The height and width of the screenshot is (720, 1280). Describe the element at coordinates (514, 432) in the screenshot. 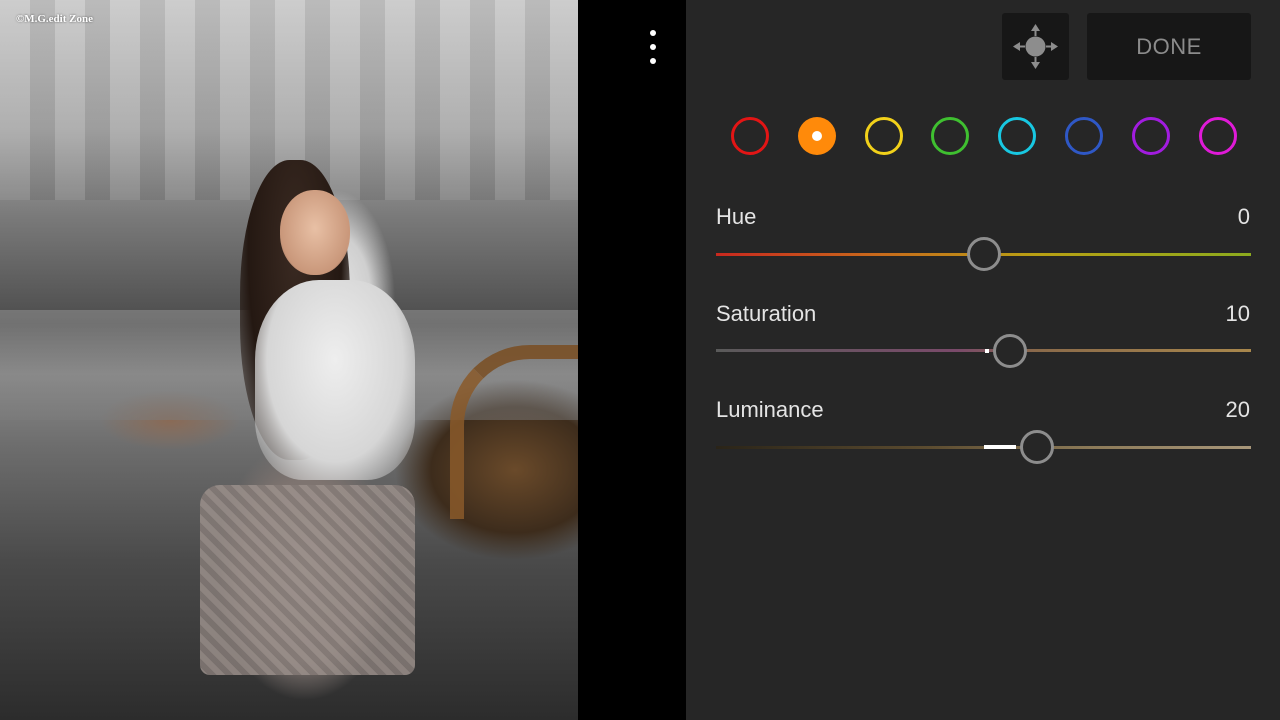

I see `rusted-car` at that location.